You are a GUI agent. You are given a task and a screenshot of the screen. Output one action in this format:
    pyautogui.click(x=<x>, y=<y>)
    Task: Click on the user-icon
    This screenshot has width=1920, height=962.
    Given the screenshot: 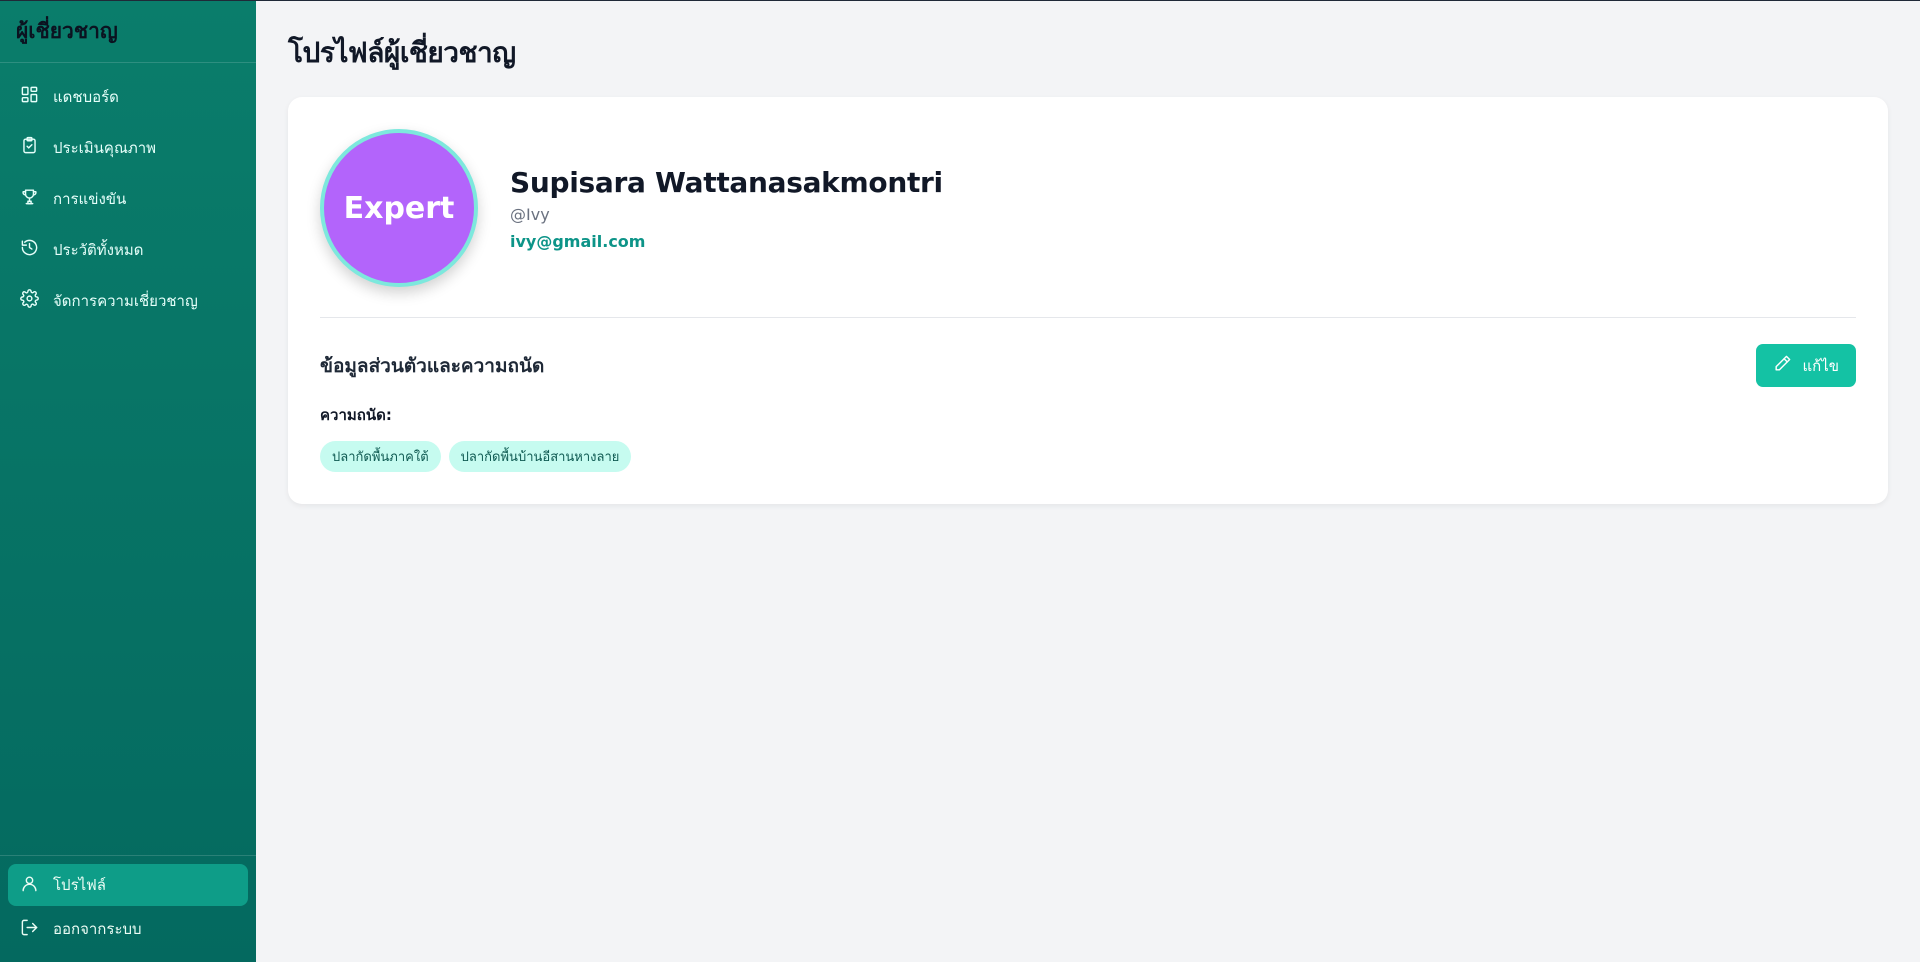 What is the action you would take?
    pyautogui.click(x=29, y=885)
    